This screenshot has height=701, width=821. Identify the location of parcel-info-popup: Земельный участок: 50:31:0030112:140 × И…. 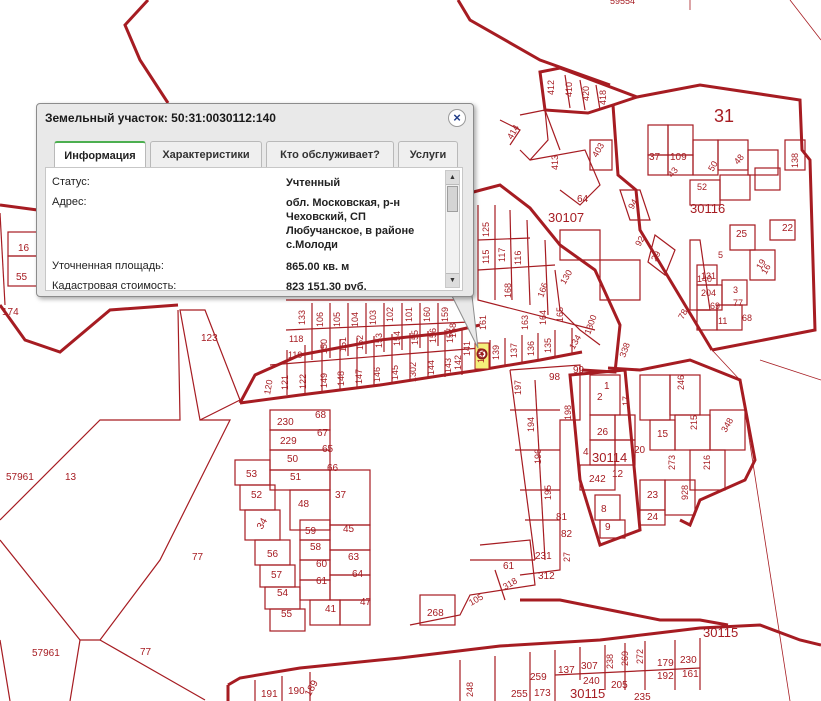
(255, 200).